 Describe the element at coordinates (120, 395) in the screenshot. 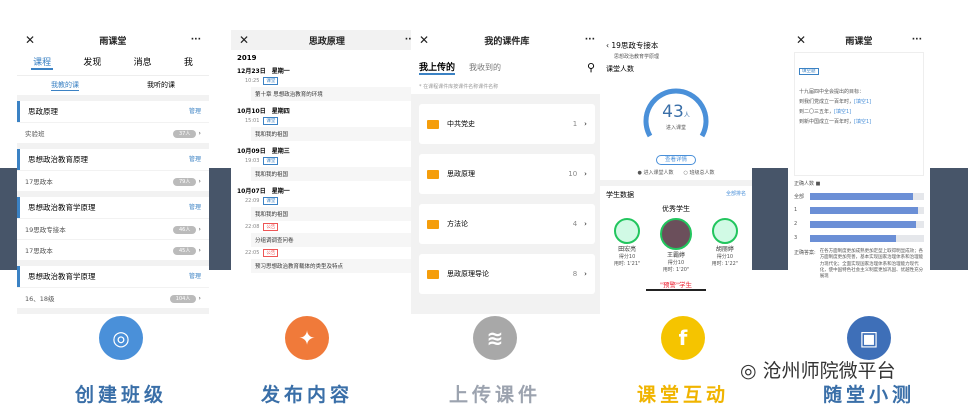

I see `feature-label: 创建班级` at that location.